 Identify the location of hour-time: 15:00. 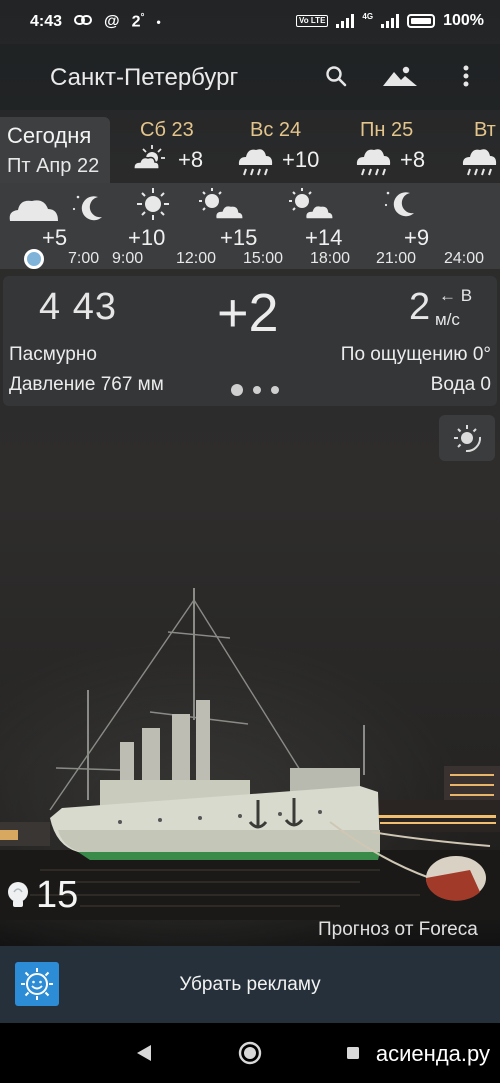
(263, 258).